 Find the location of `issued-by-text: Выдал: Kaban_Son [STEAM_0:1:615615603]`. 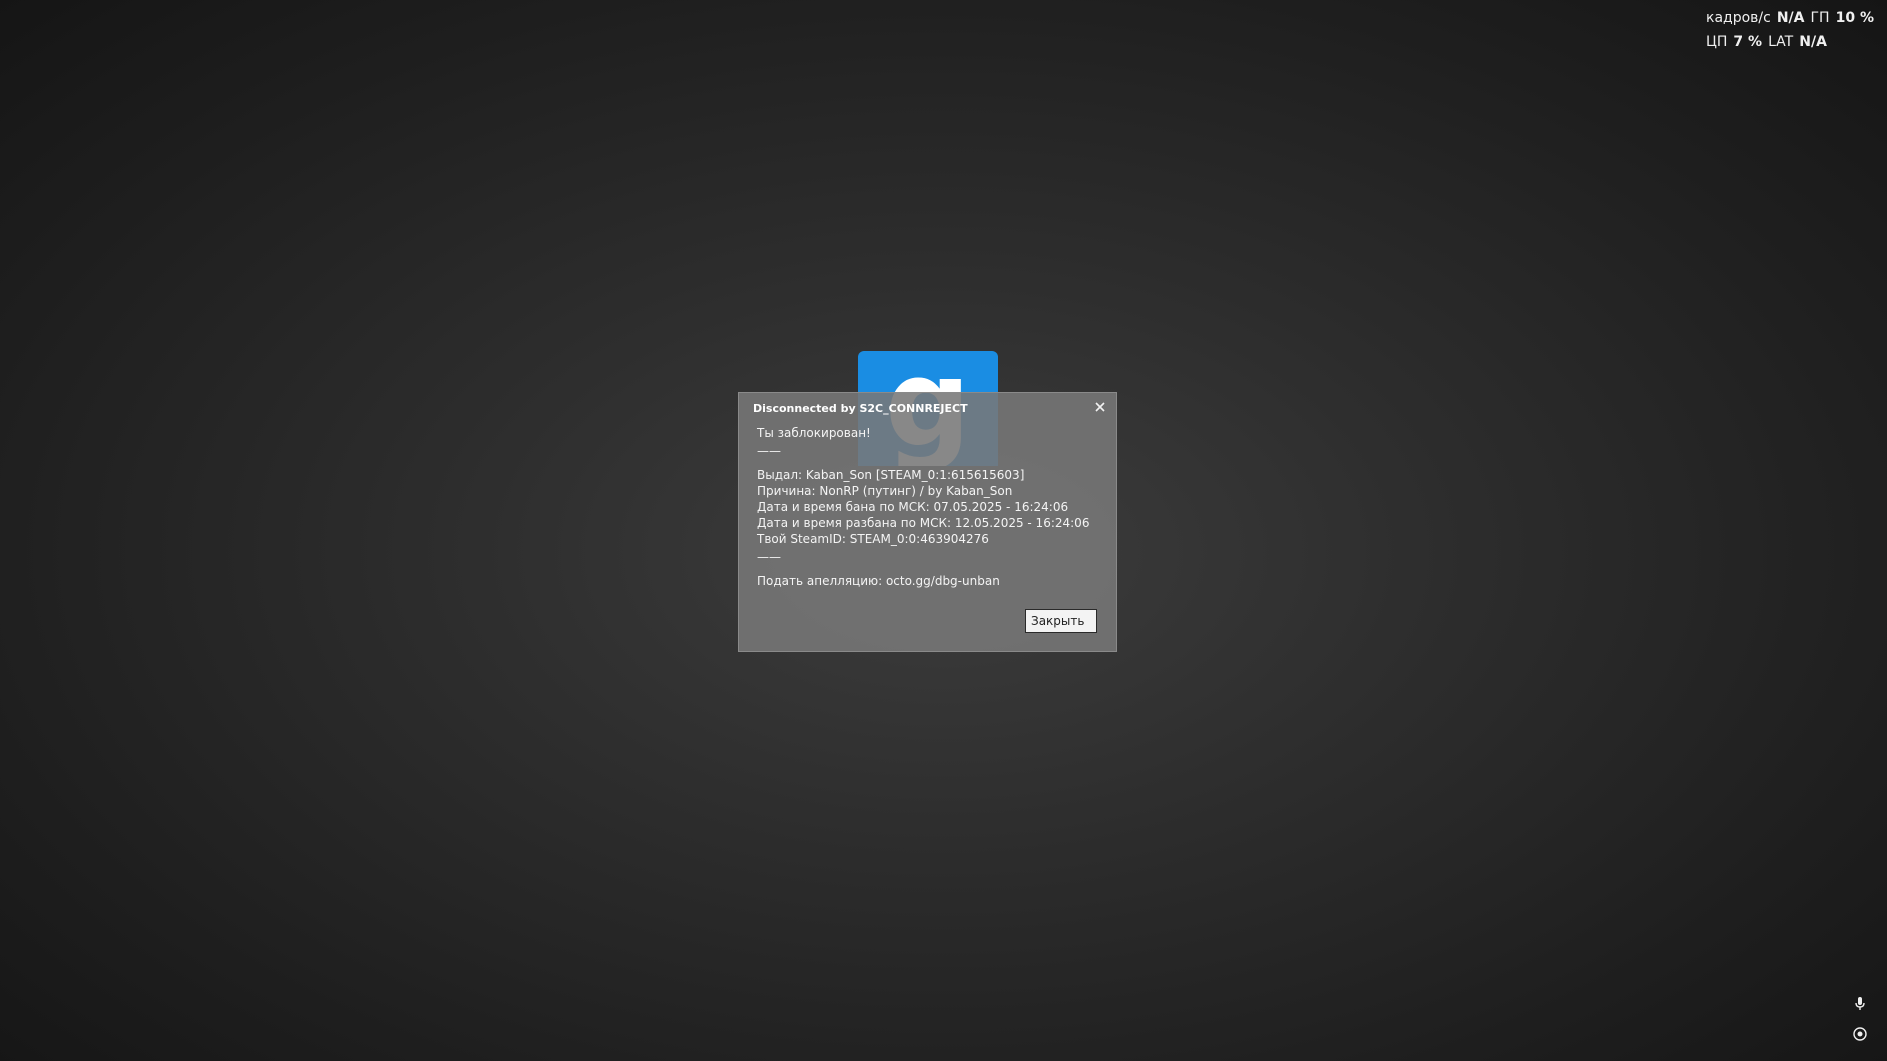

issued-by-text: Выдал: Kaban_Son [STEAM_0:1:615615603] is located at coordinates (891, 475).